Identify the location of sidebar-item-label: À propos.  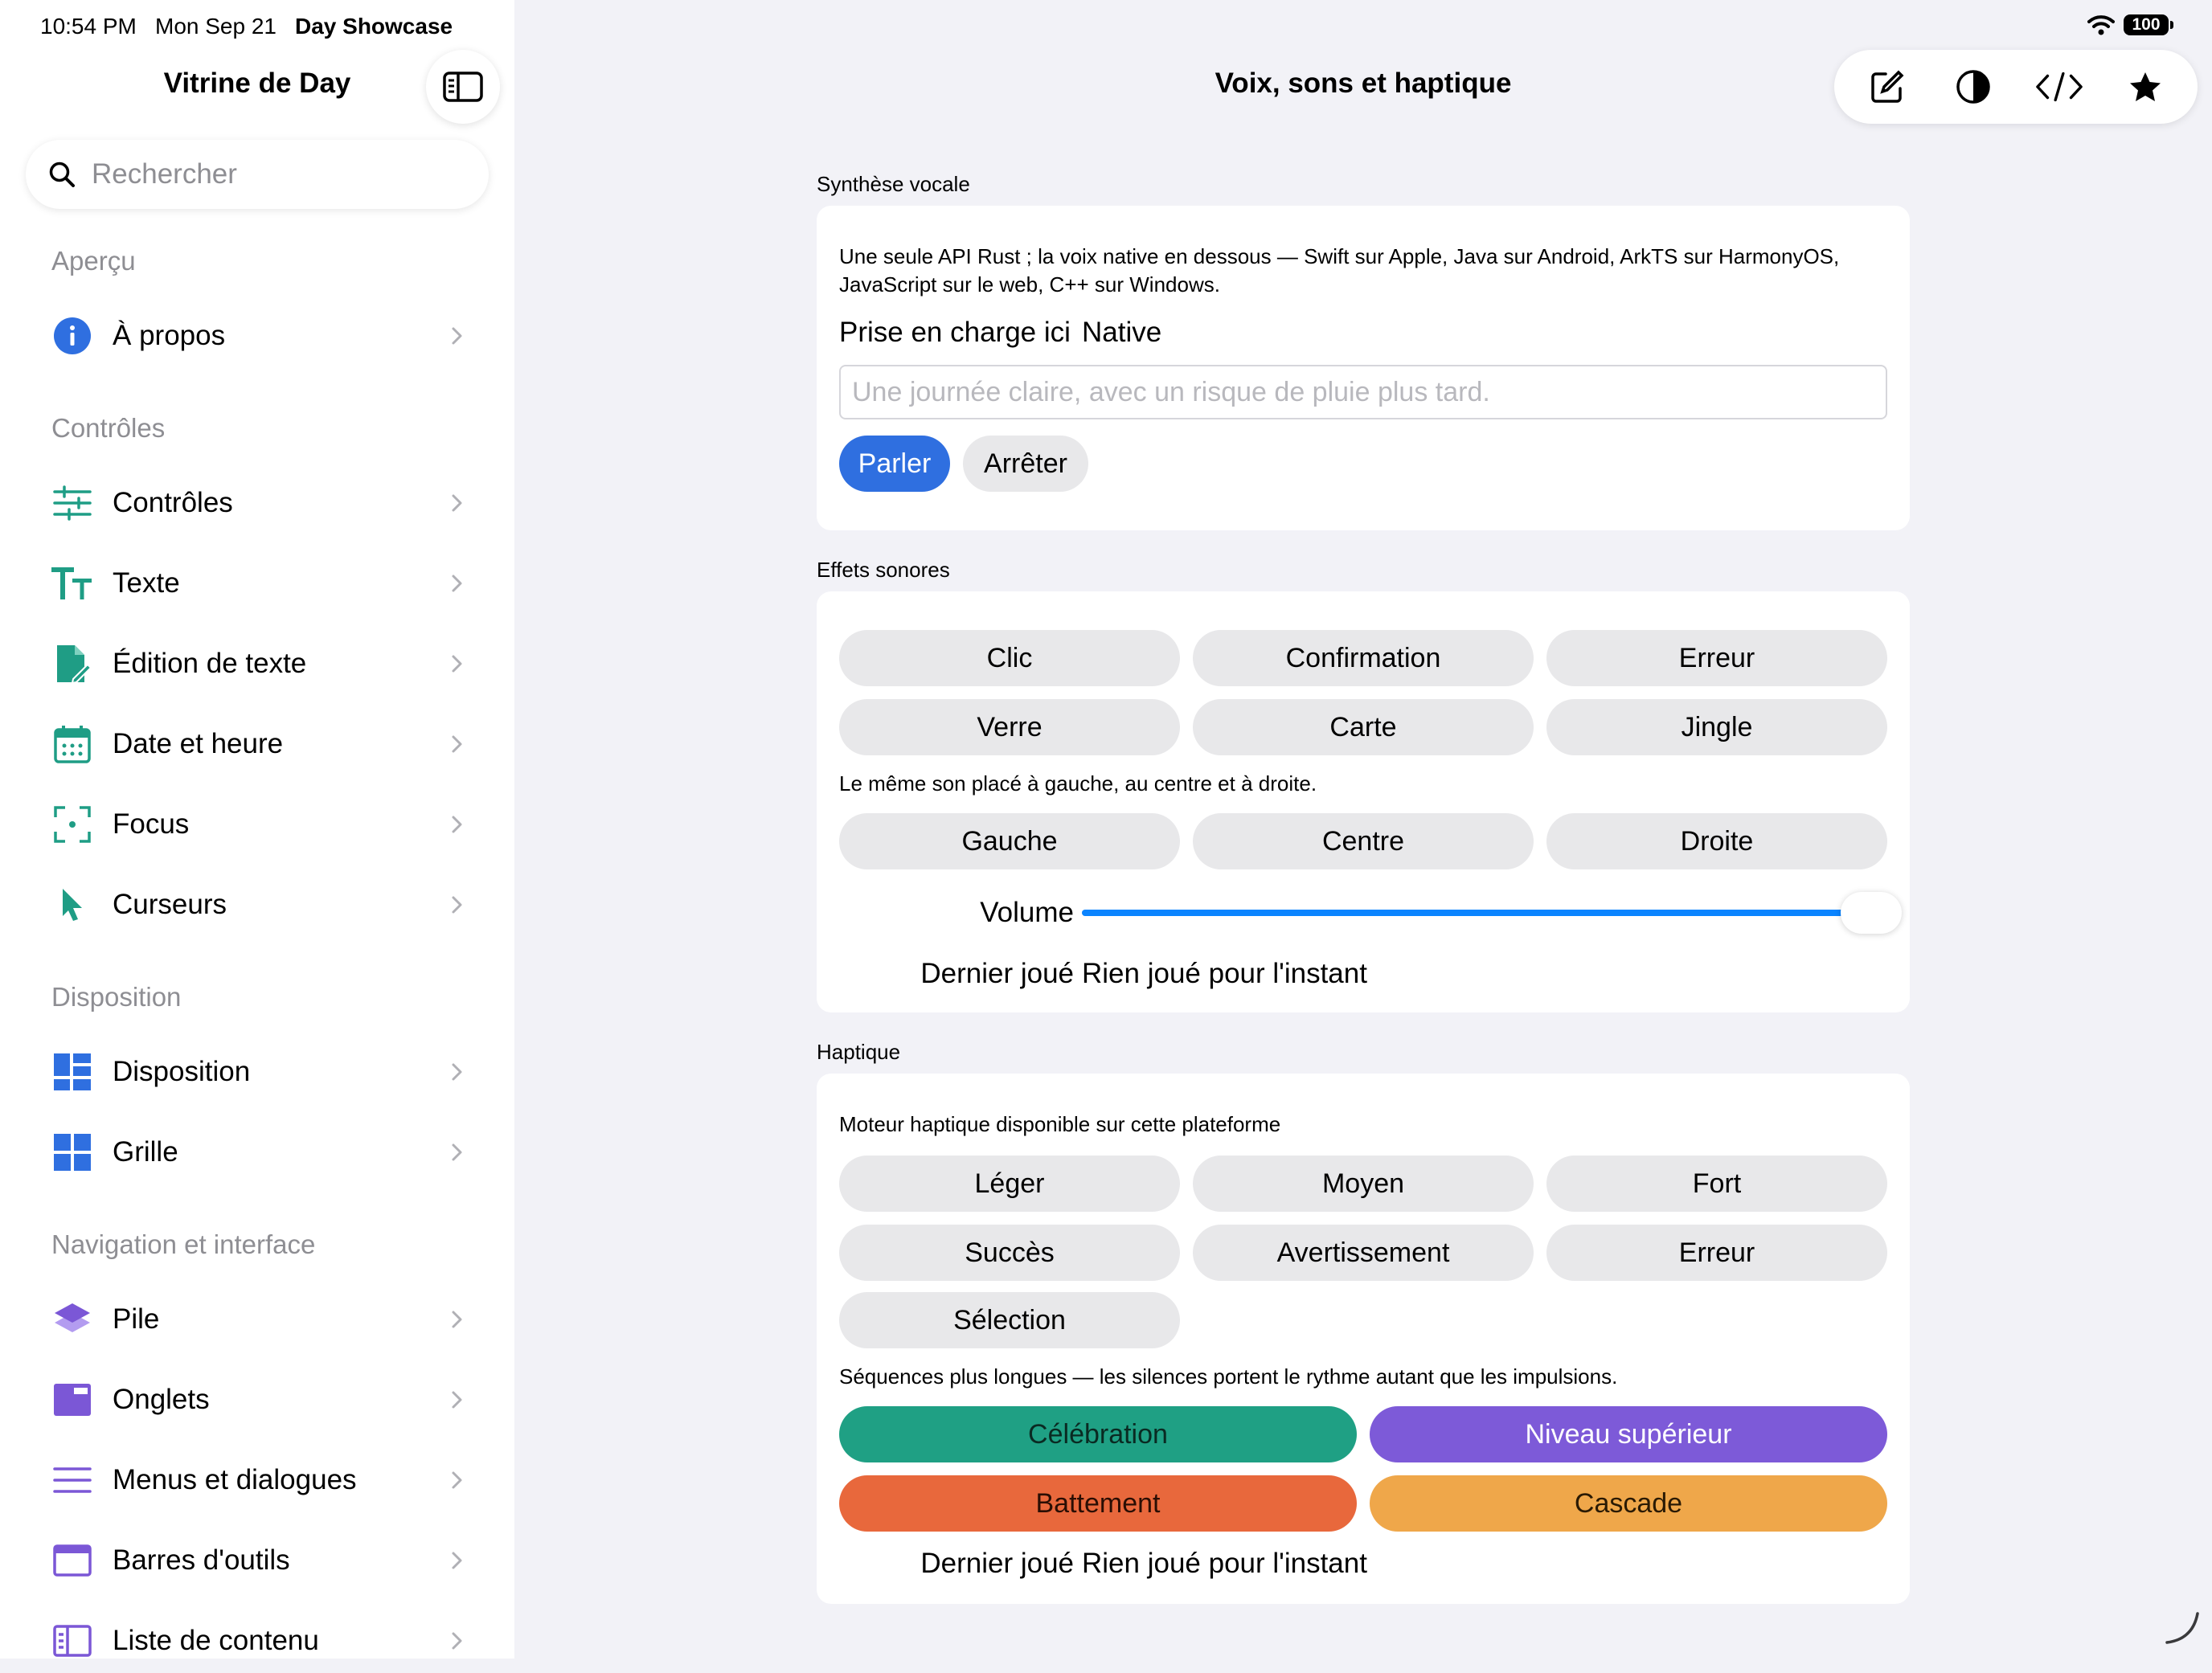
(169, 335).